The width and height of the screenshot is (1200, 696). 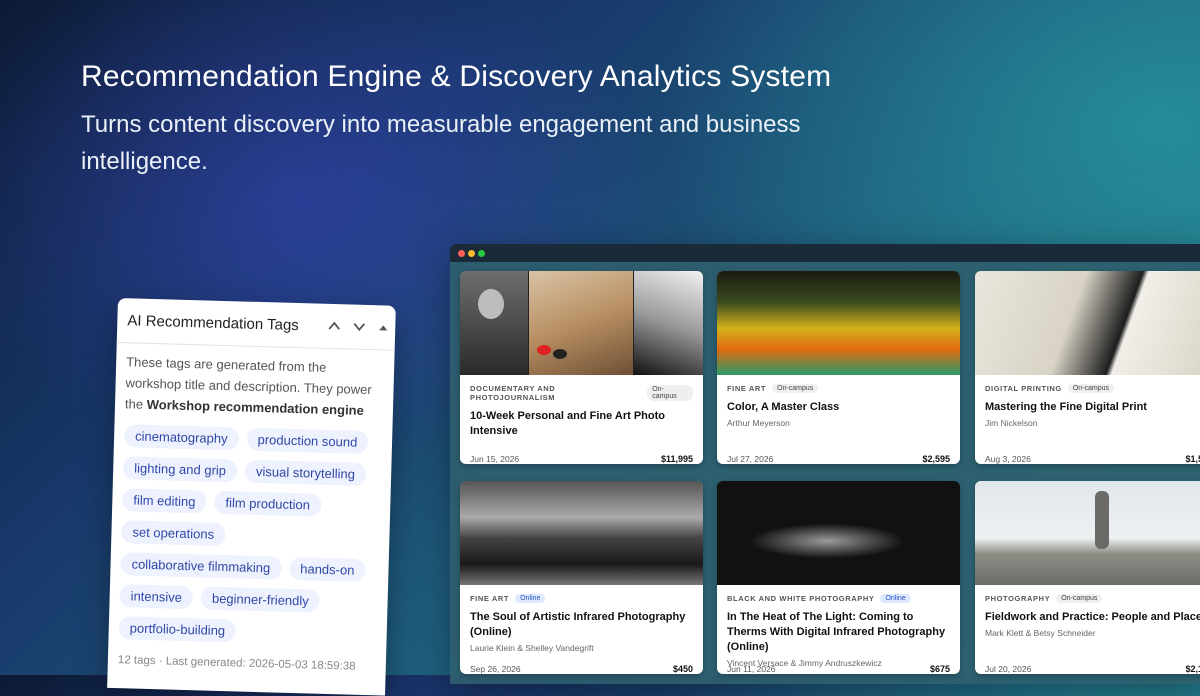 I want to click on workshop-date: Aug 3, 2026, so click(x=1008, y=459).